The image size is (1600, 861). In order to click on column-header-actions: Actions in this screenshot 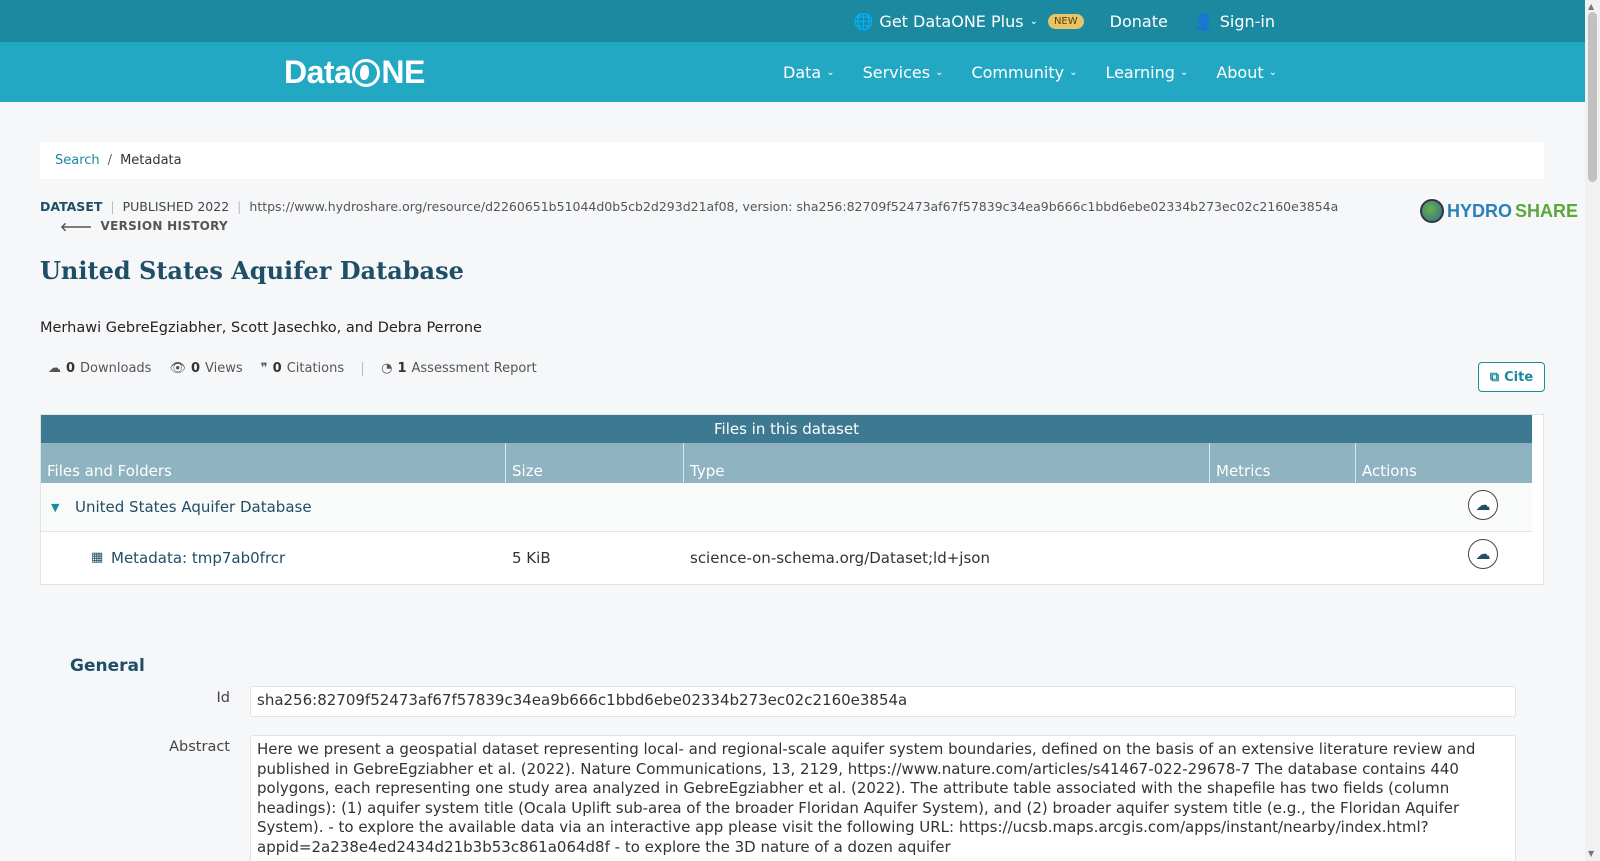, I will do `click(1389, 471)`.